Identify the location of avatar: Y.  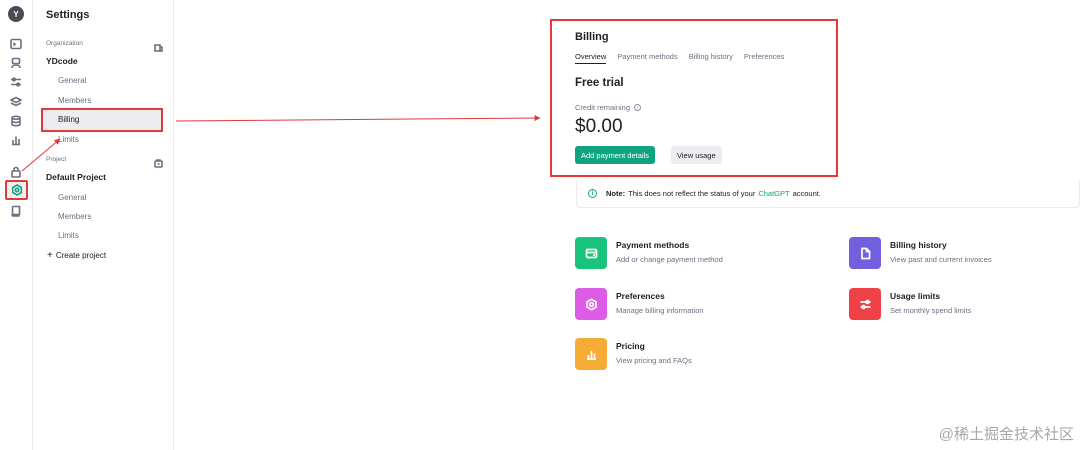
(16, 14).